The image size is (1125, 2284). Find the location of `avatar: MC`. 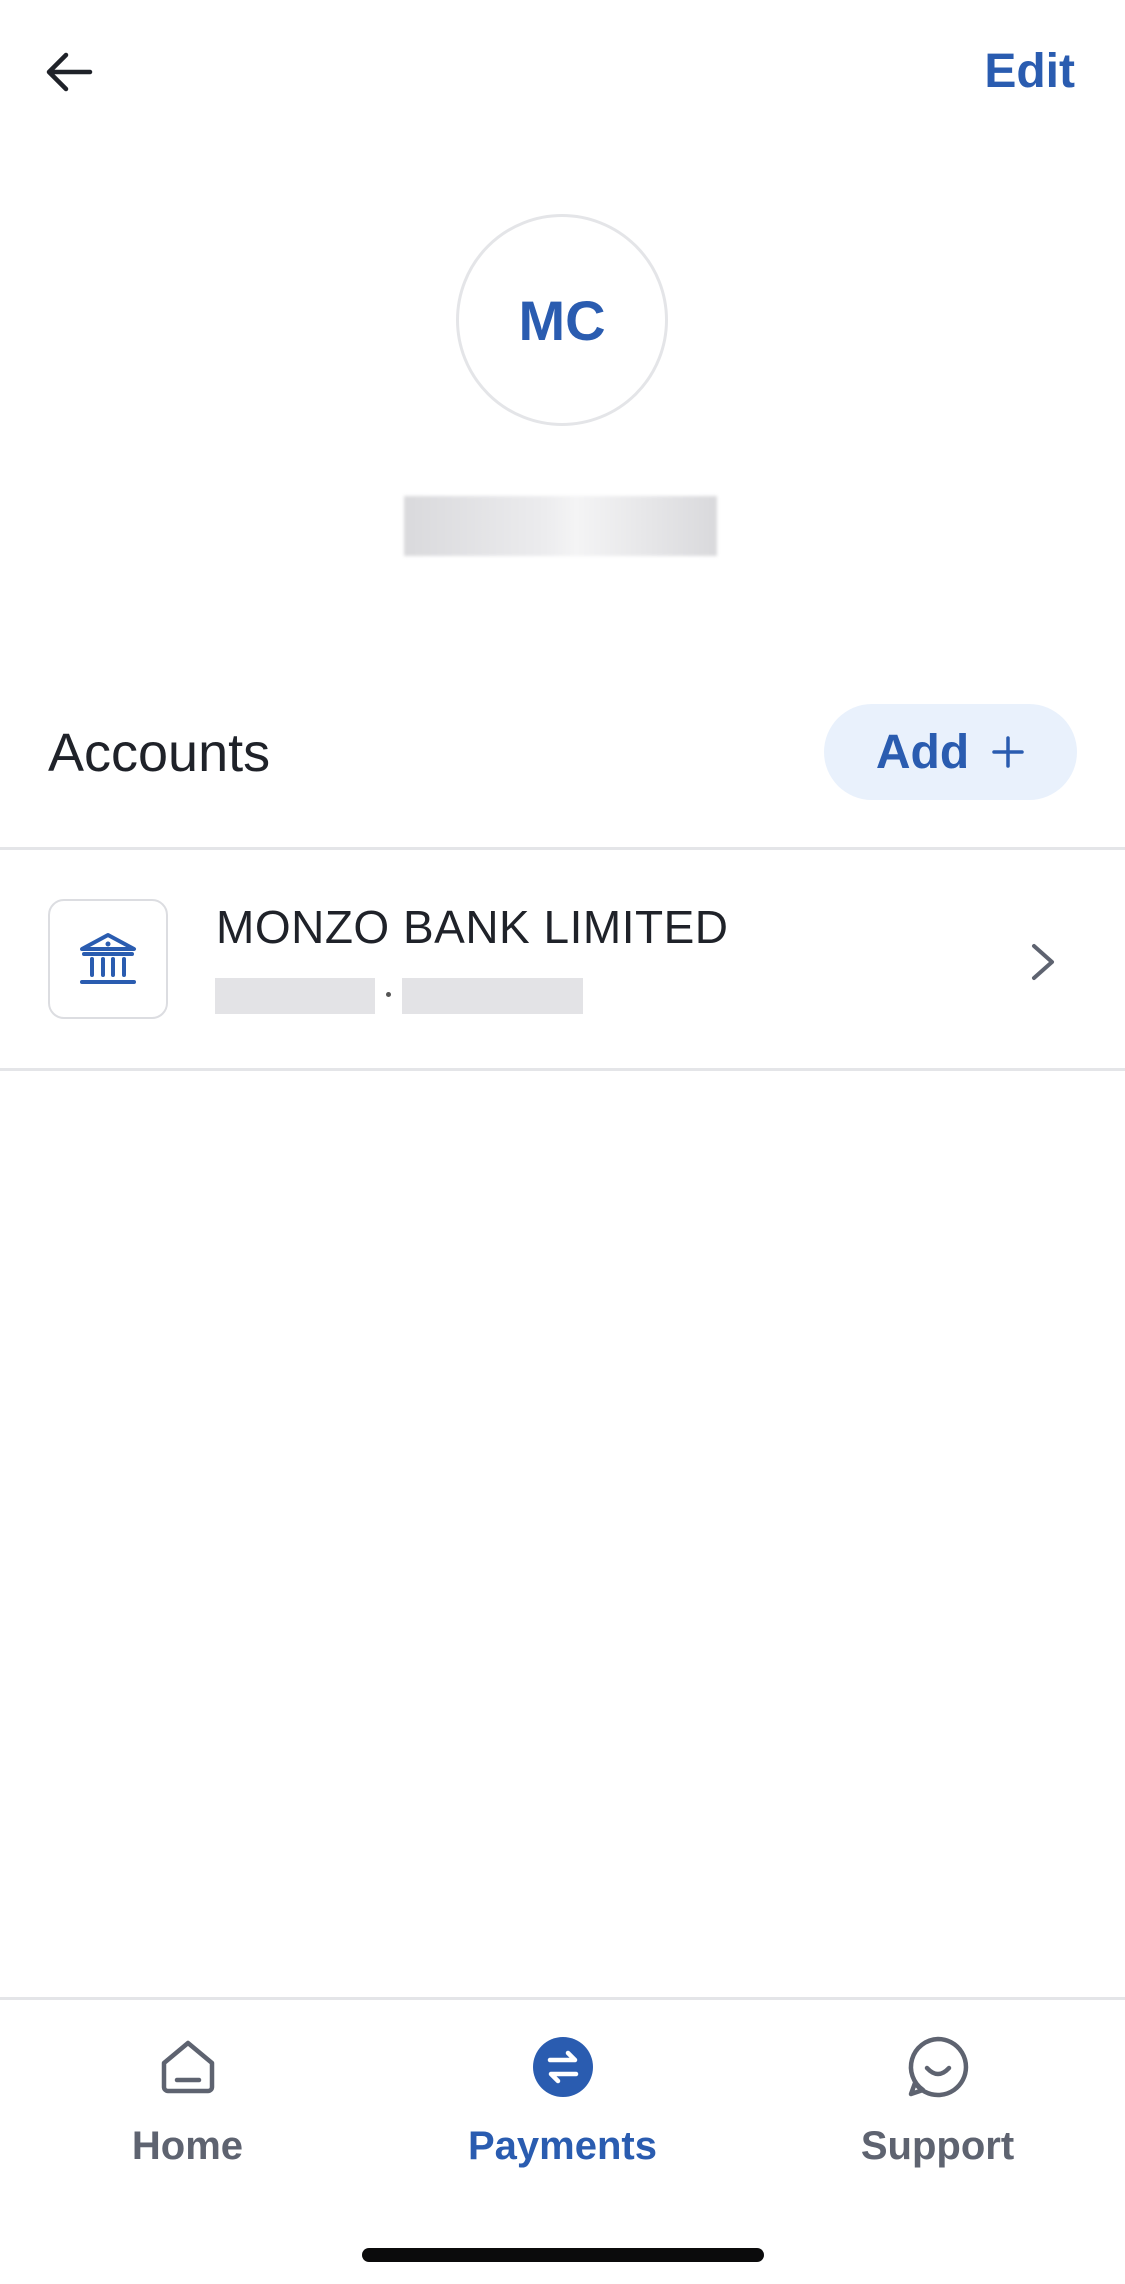

avatar: MC is located at coordinates (562, 320).